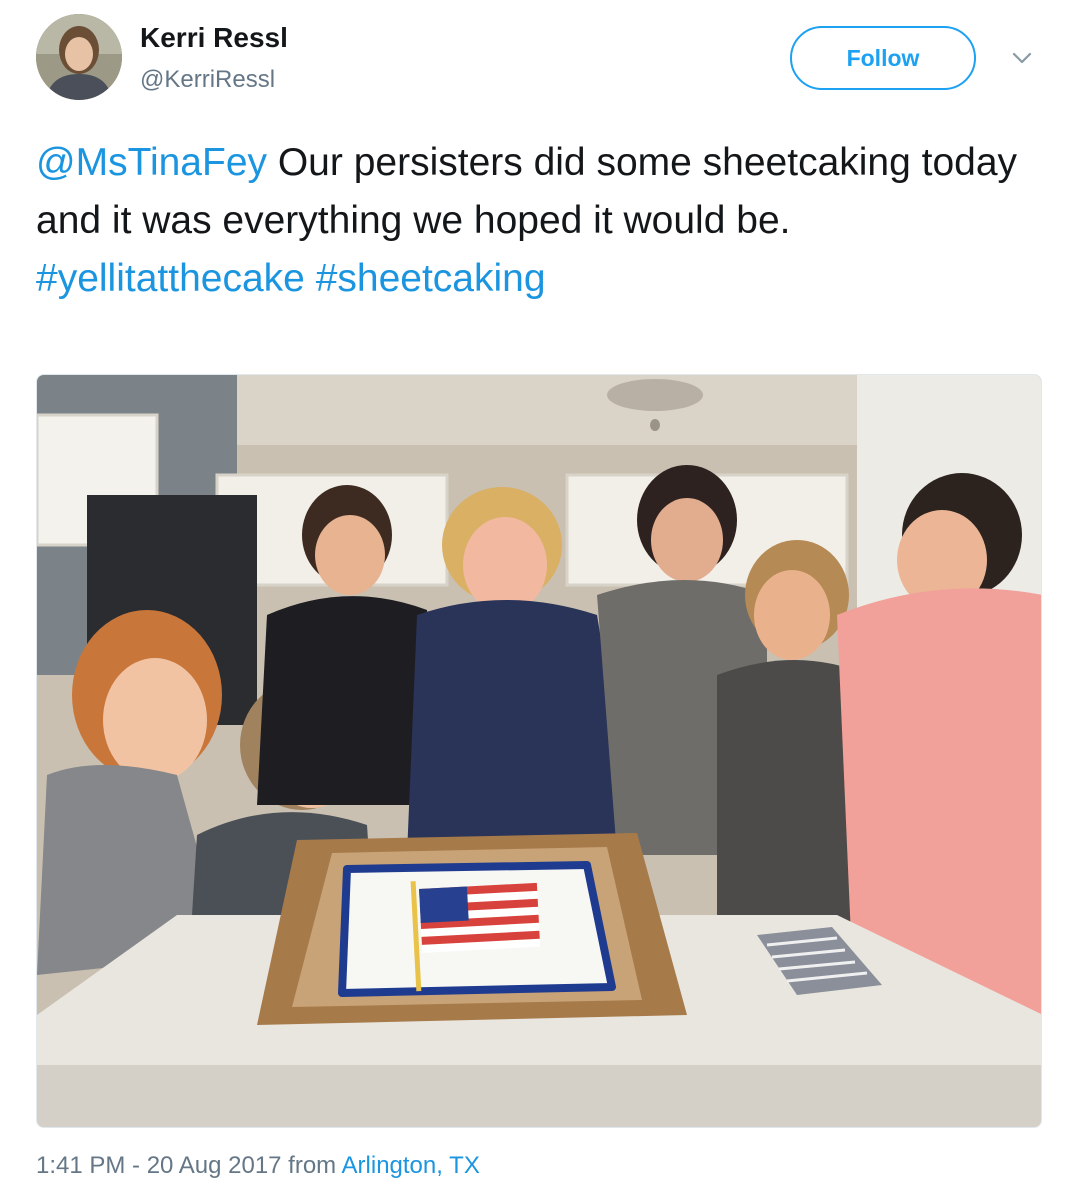  Describe the element at coordinates (189, 1165) in the screenshot. I see `timestamp-date: 1:41 PM - 20 Aug 2017 from` at that location.